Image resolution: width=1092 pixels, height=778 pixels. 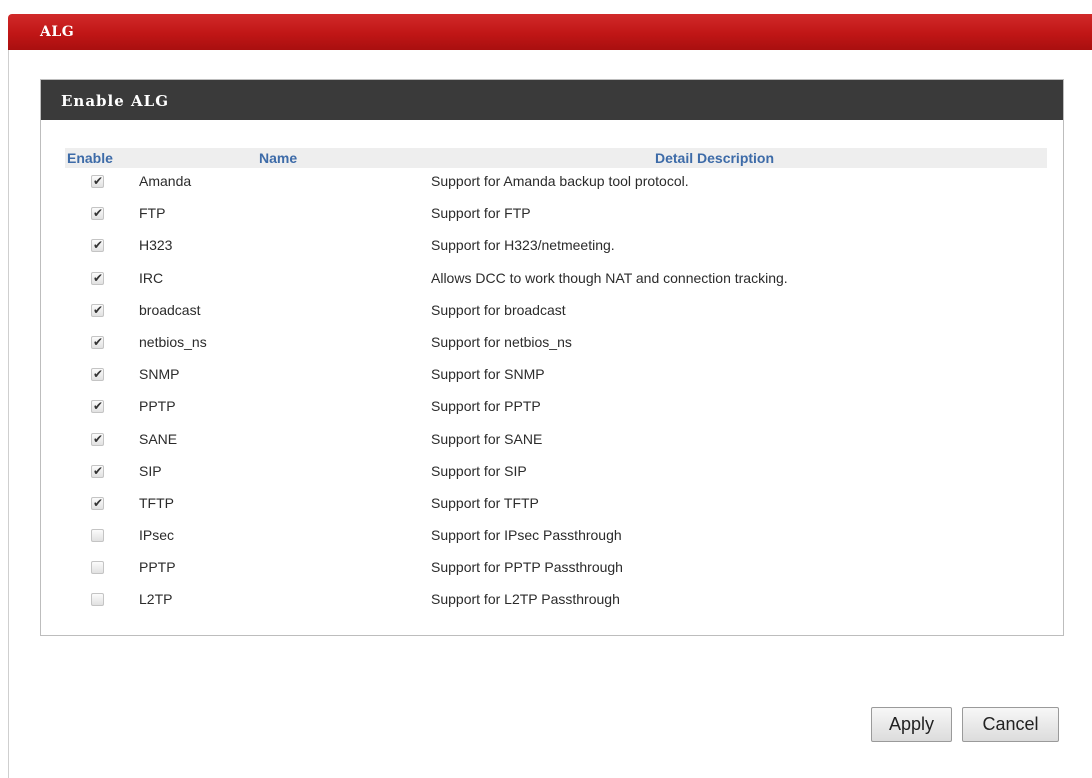 What do you see at coordinates (523, 245) in the screenshot?
I see `alg-description: Support for H323/netmeeting.` at bounding box center [523, 245].